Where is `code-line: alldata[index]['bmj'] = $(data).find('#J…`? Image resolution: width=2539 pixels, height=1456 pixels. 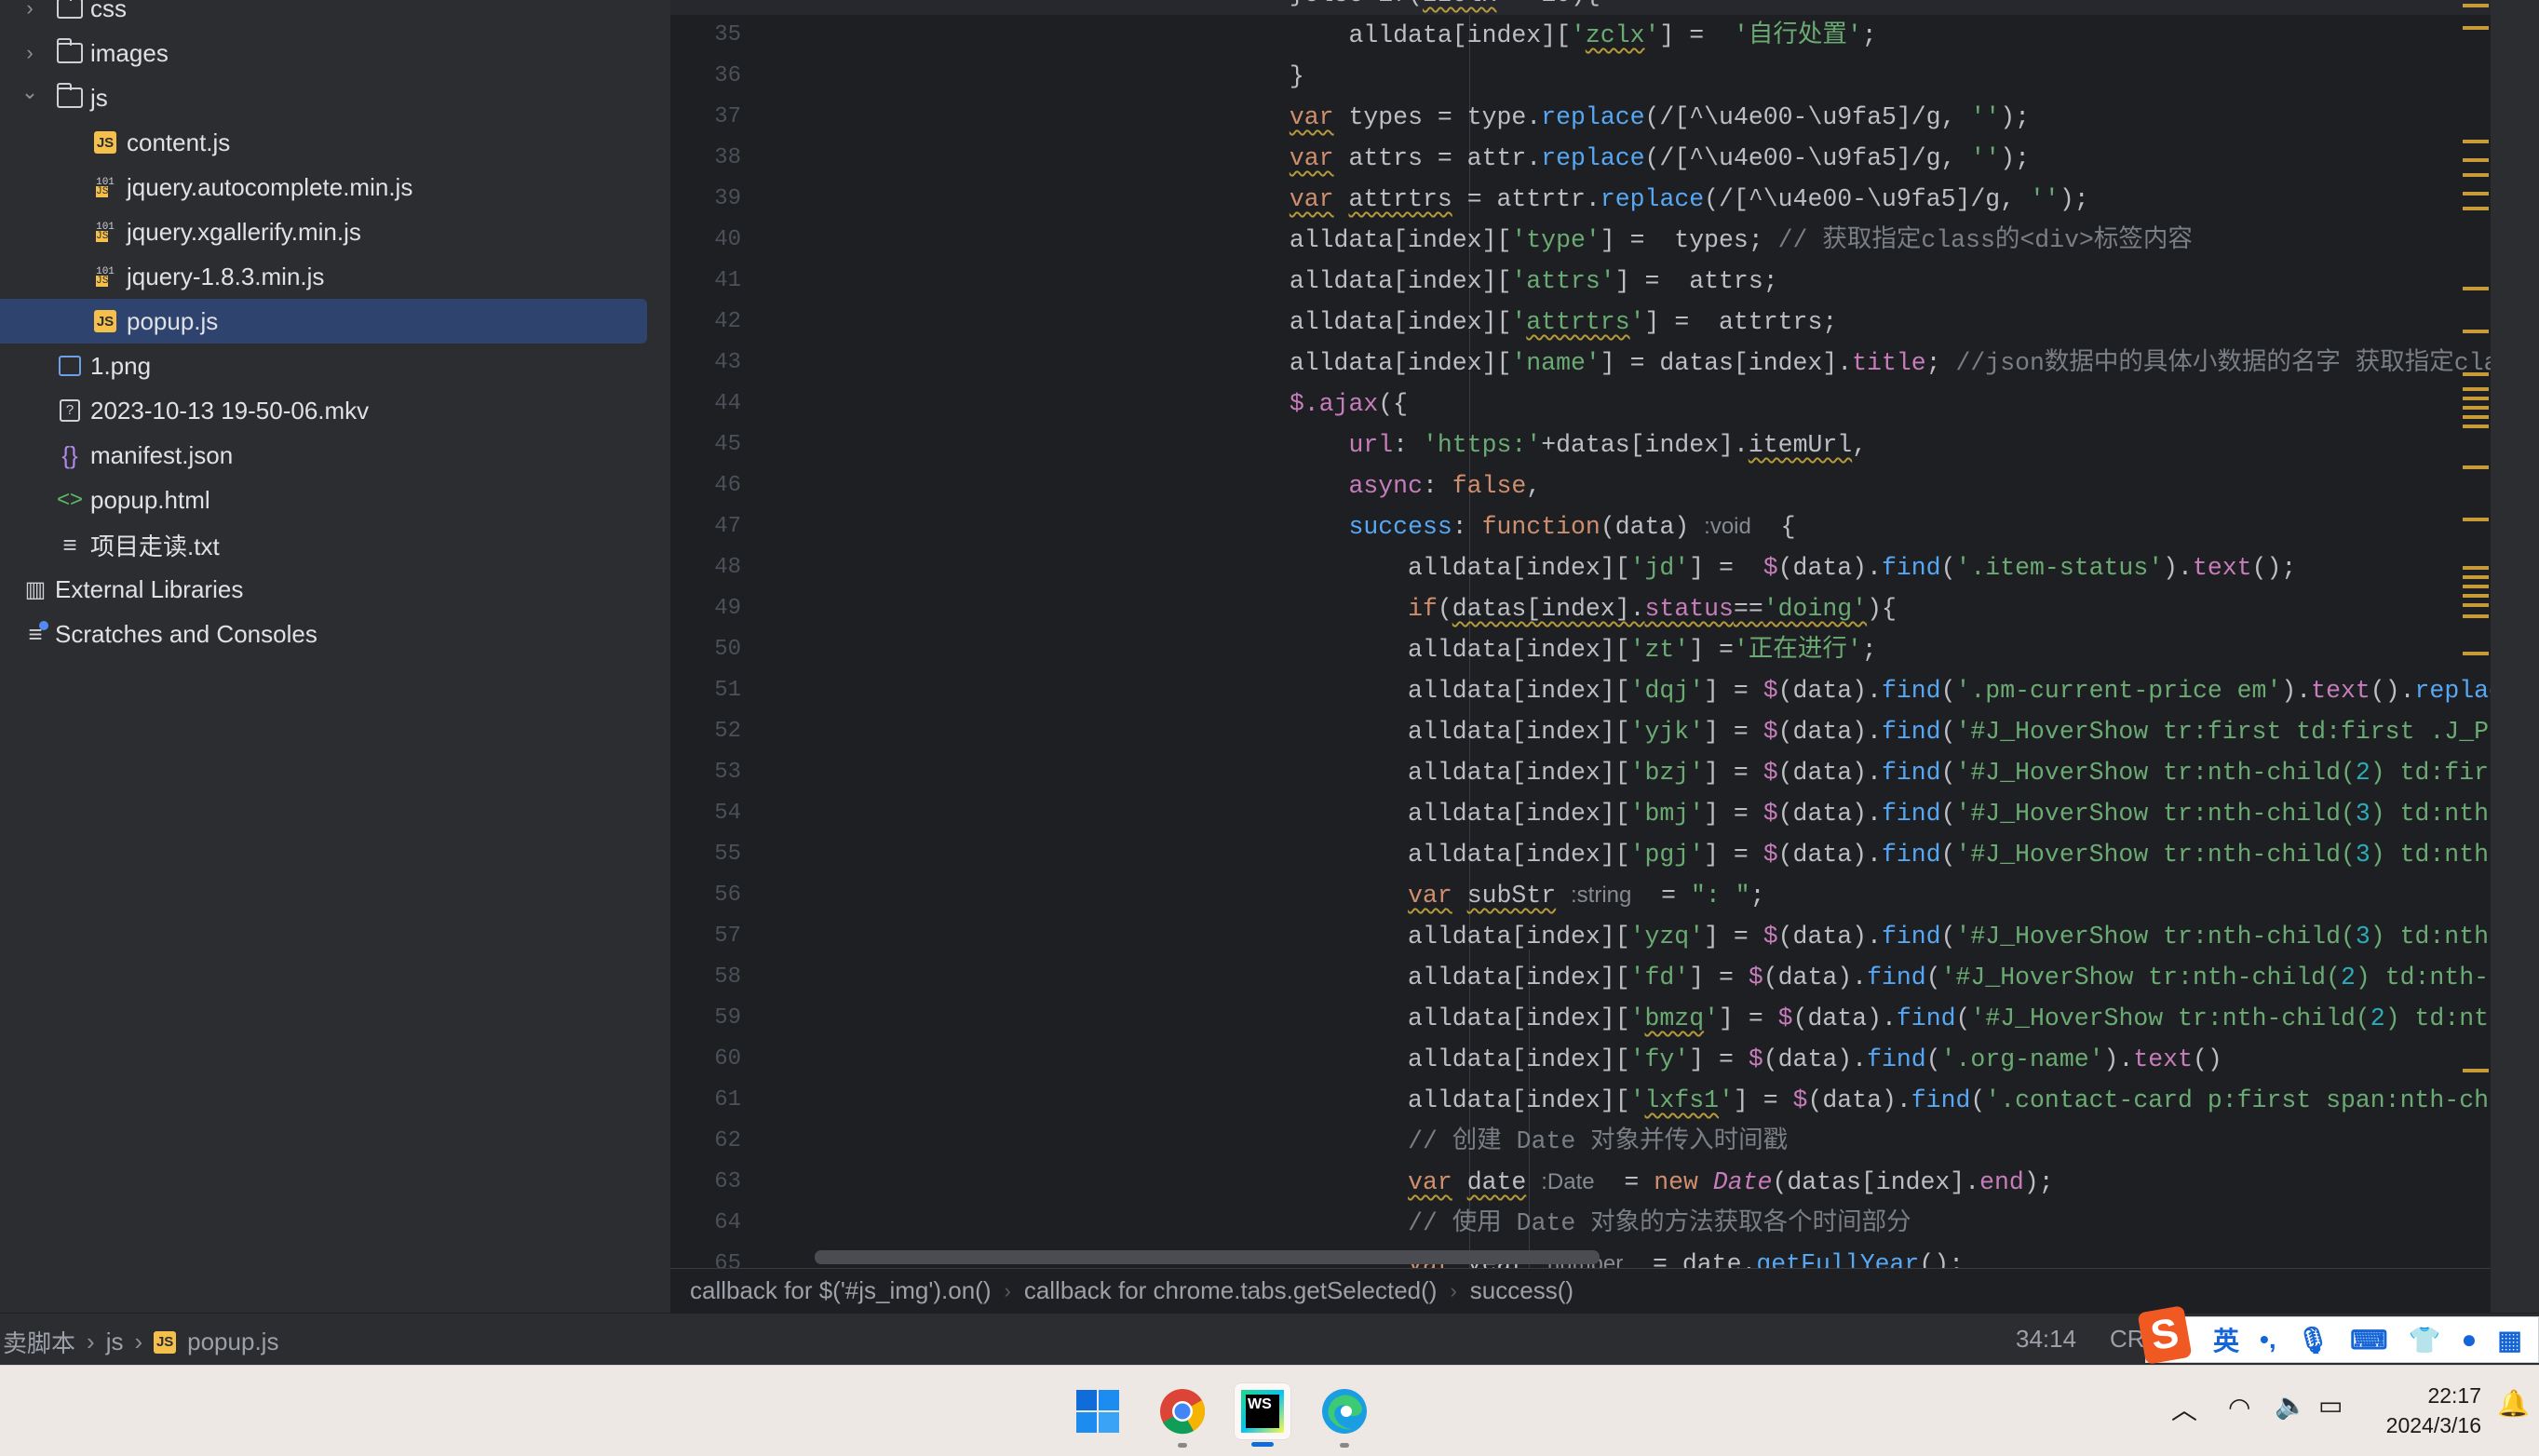
code-line: alldata[index]['bmj'] = $(data).find('#J… is located at coordinates (1800, 813).